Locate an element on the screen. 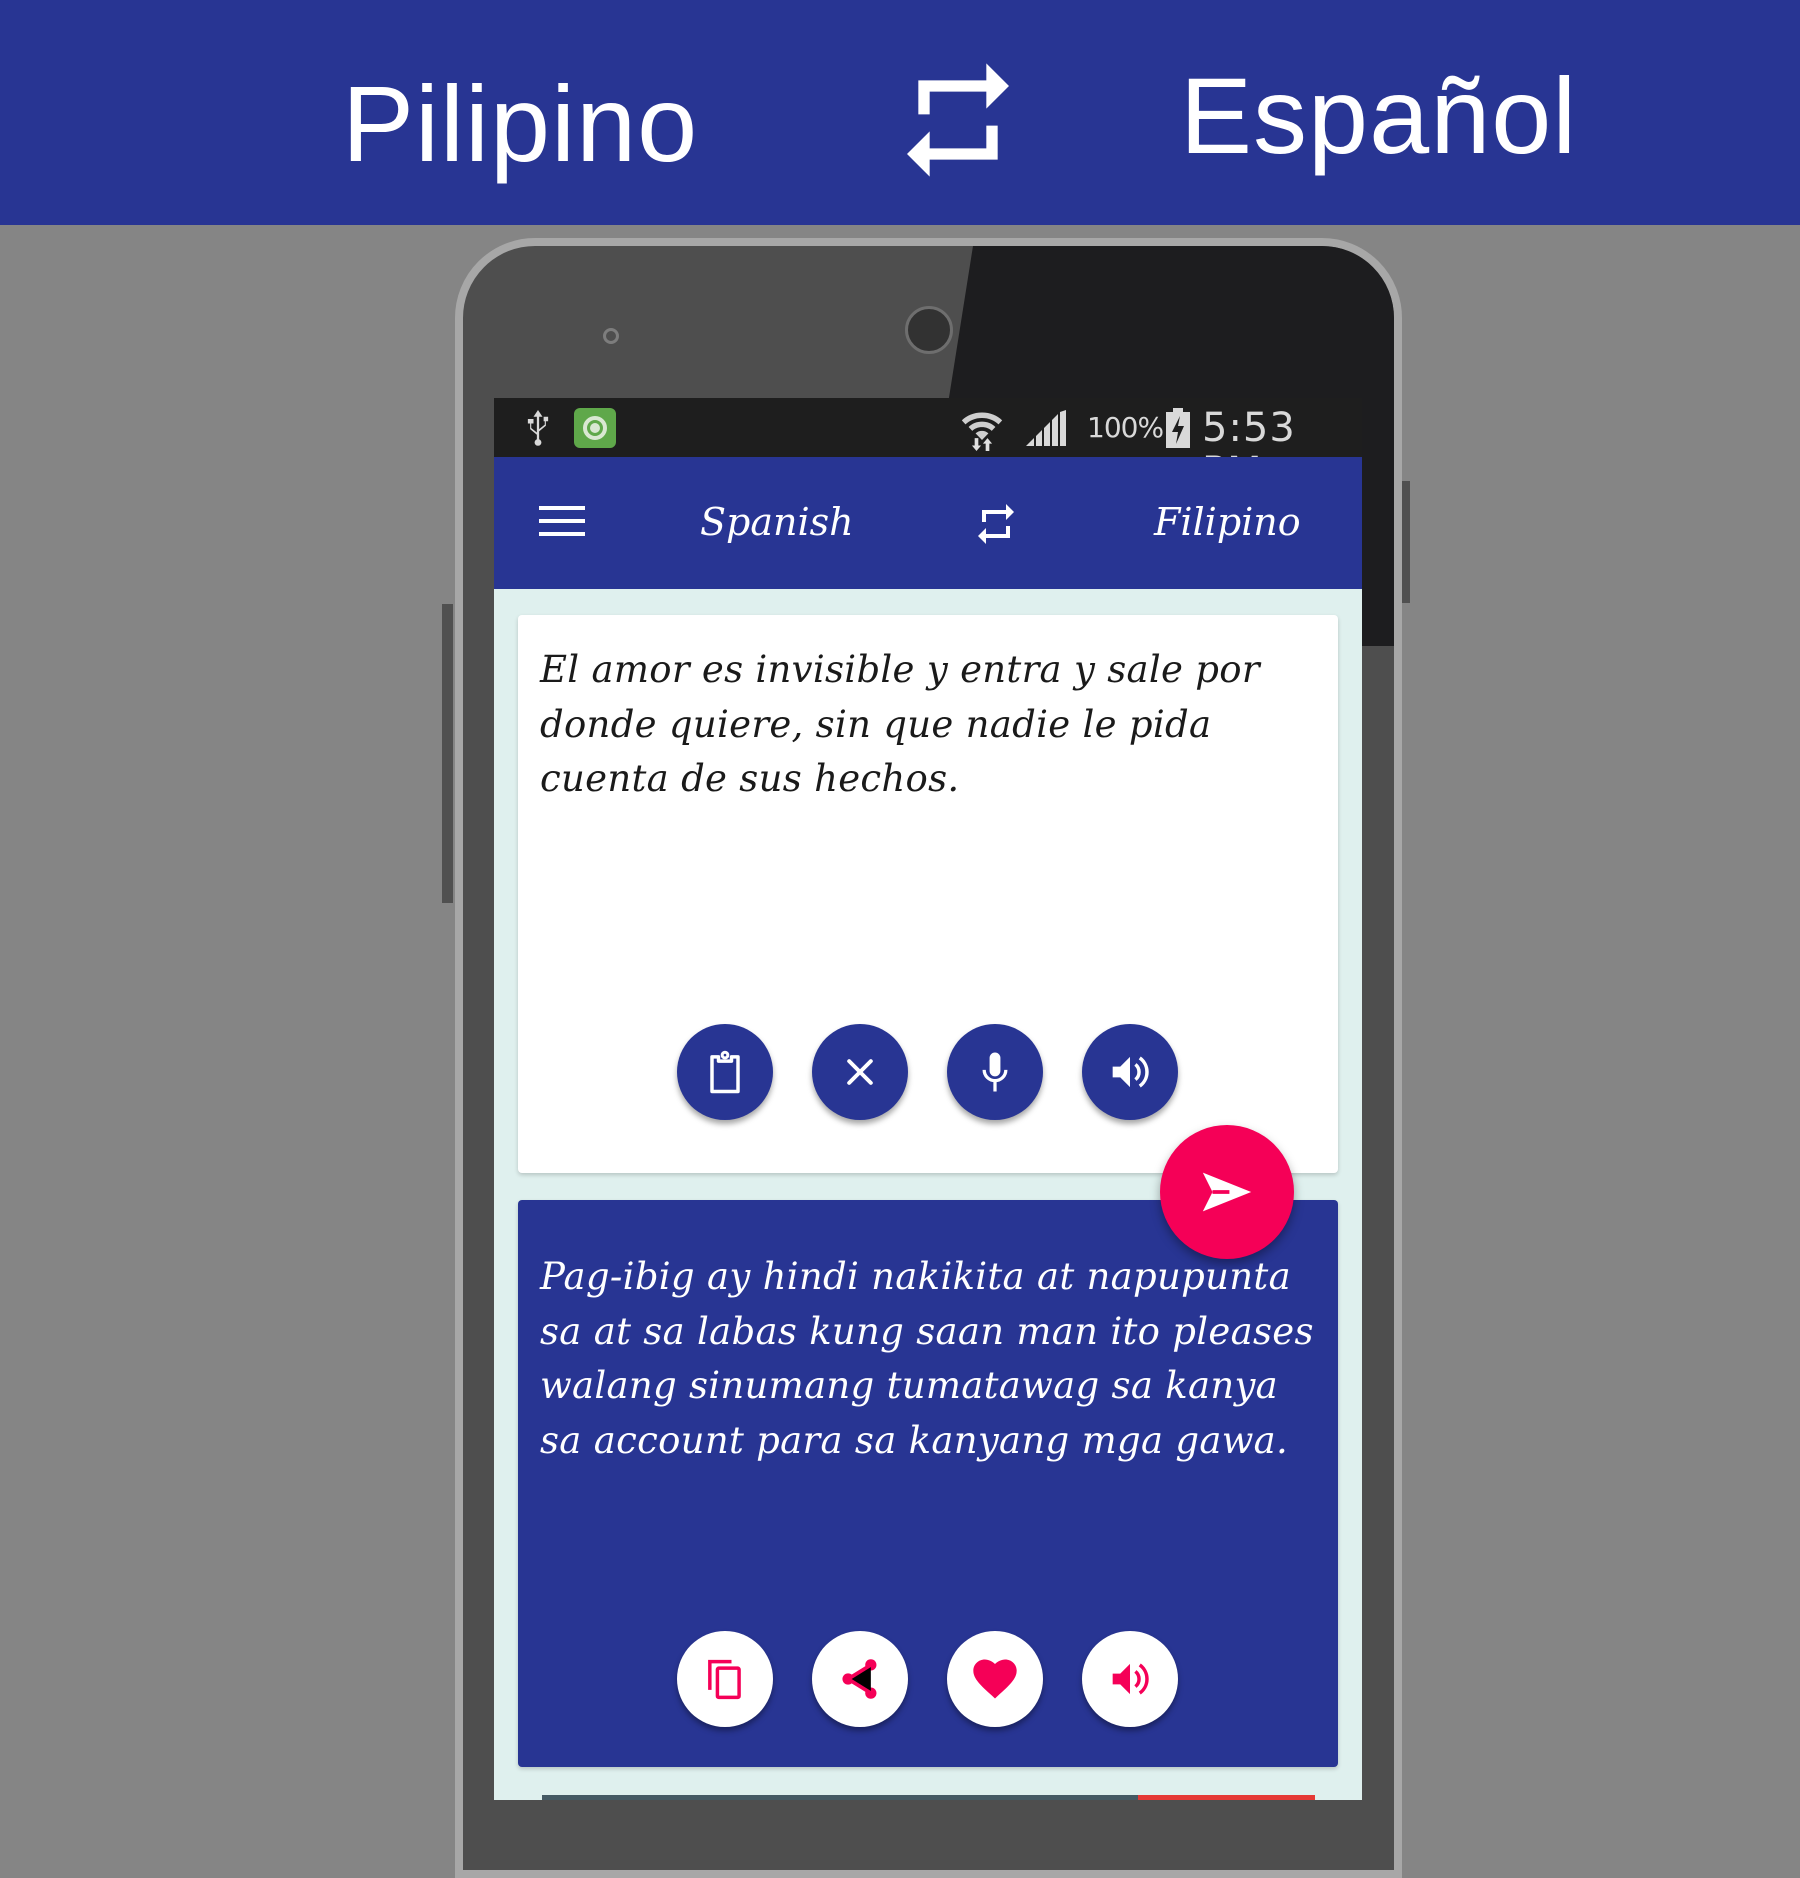 This screenshot has width=1800, height=1878. usb-icon is located at coordinates (538, 428).